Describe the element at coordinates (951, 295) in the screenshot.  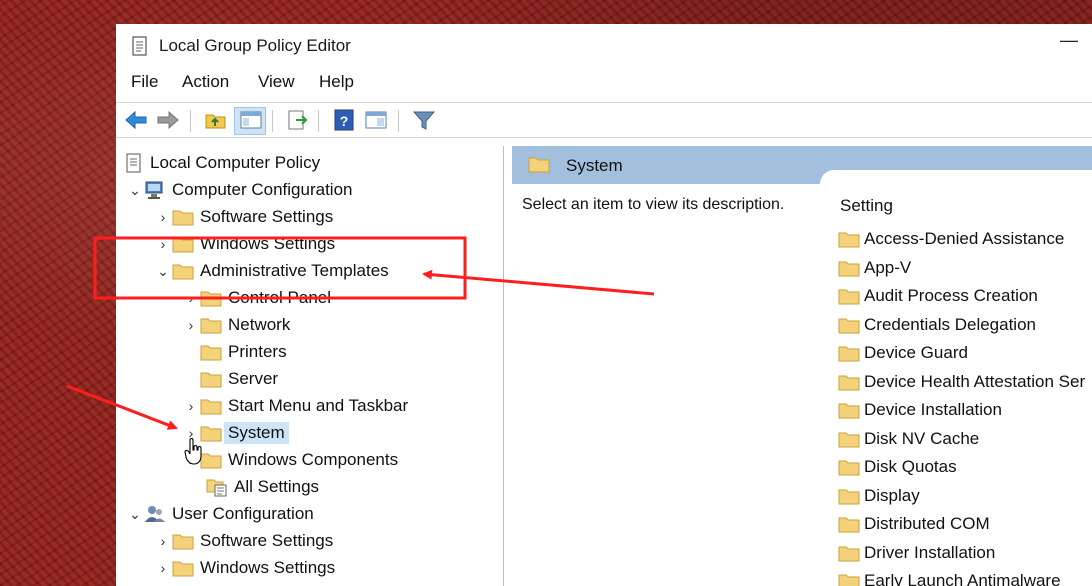
I see `setting-label: Audit Process Creation` at that location.